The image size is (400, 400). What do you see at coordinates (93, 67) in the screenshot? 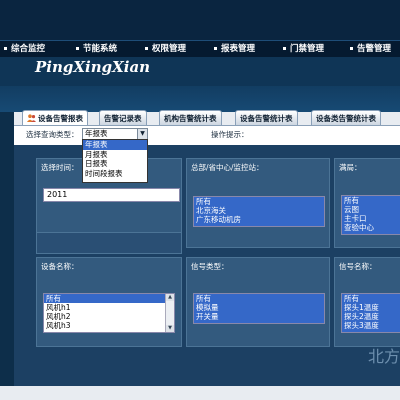
I see `brand-logo: PingXingXian` at bounding box center [93, 67].